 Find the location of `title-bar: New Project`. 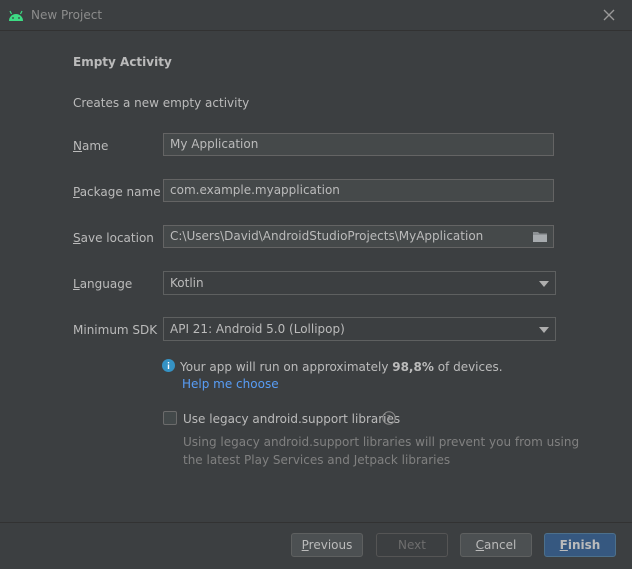

title-bar: New Project is located at coordinates (316, 15).